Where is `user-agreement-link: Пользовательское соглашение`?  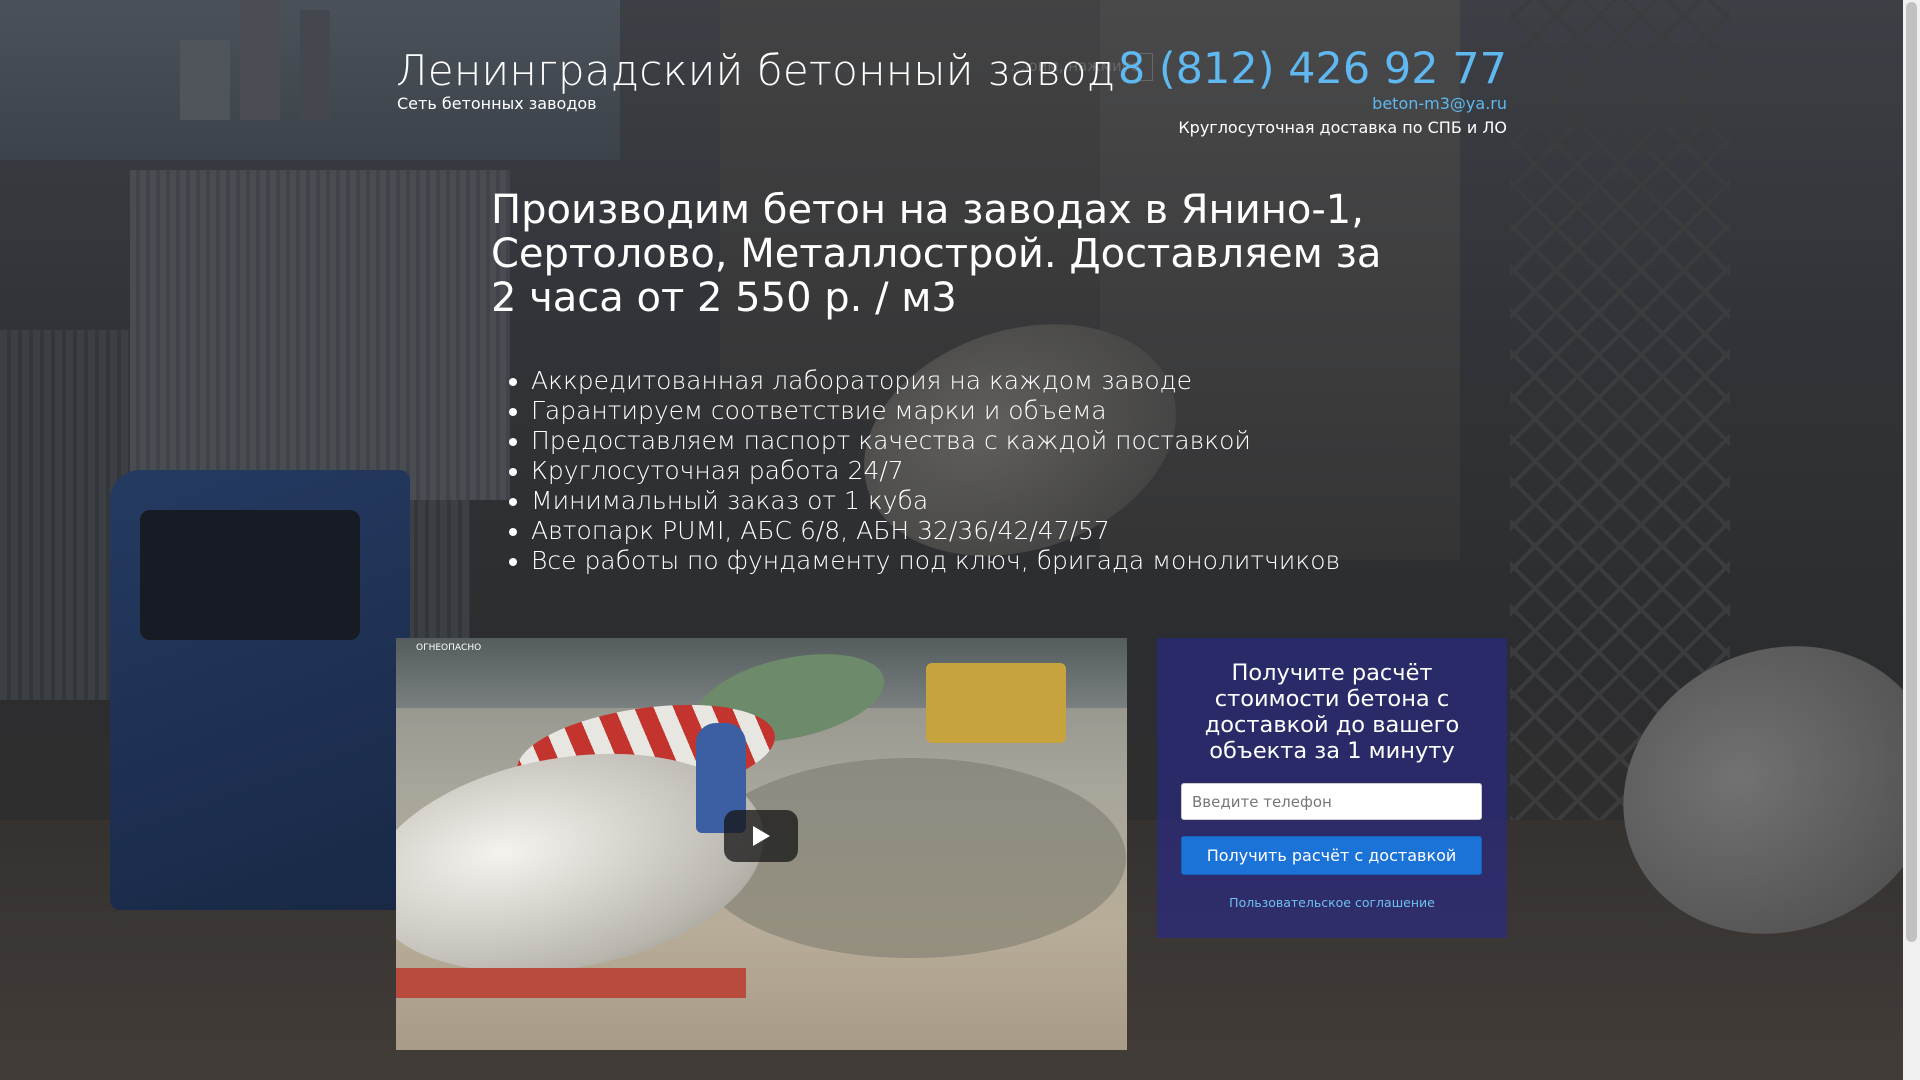 user-agreement-link: Пользовательское соглашение is located at coordinates (1332, 902).